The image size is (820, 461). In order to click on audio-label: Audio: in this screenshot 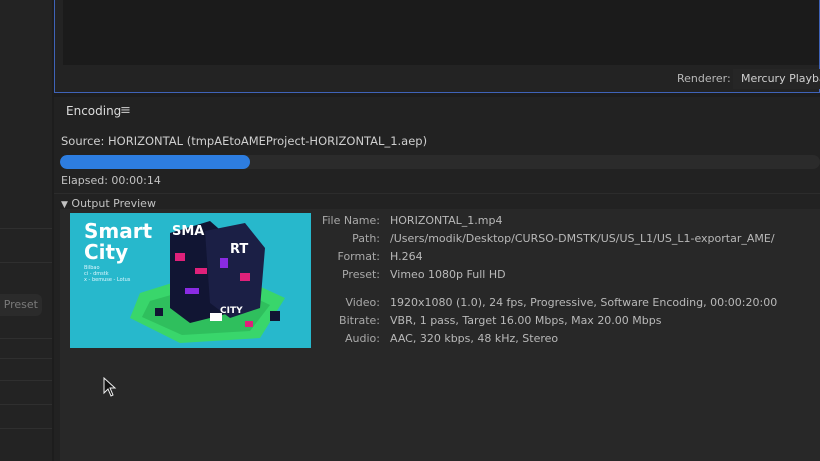, I will do `click(362, 338)`.